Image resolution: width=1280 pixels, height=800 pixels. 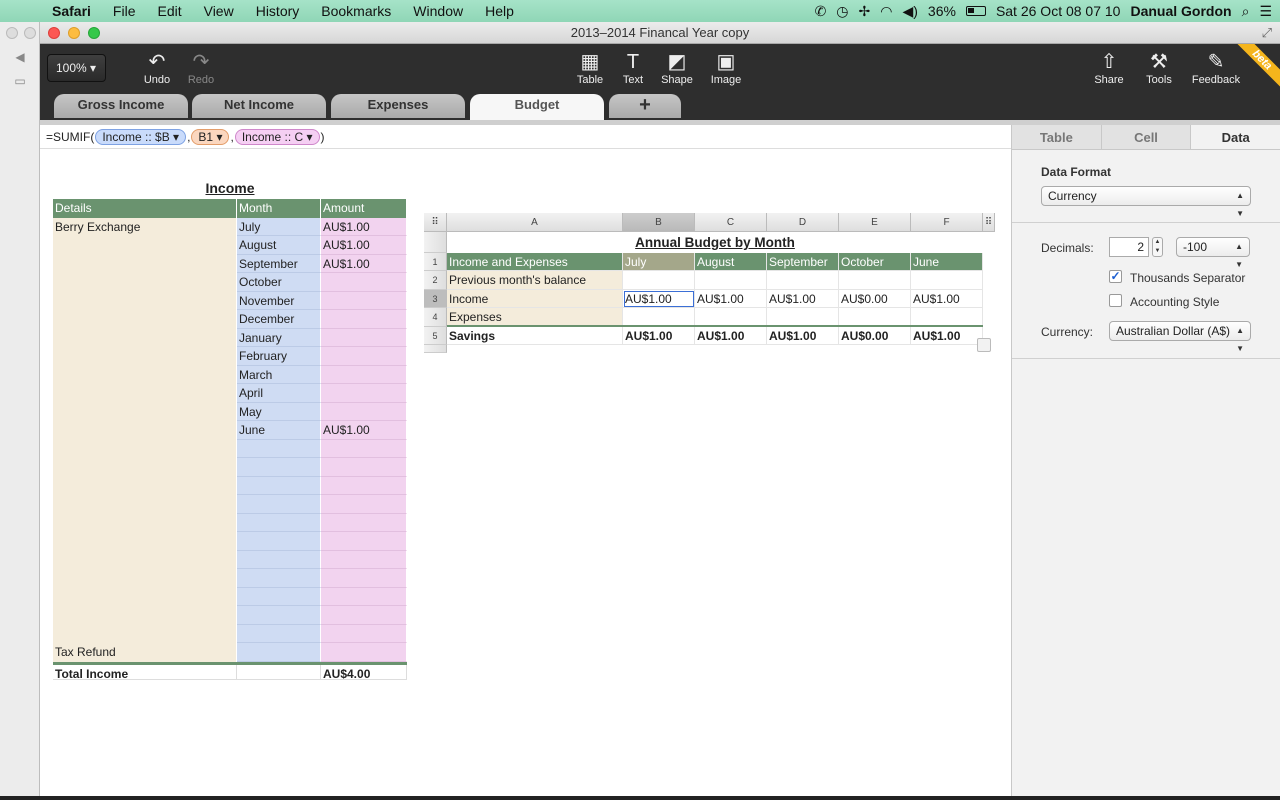 What do you see at coordinates (659, 262) in the screenshot?
I see `budget-header-cell: July` at bounding box center [659, 262].